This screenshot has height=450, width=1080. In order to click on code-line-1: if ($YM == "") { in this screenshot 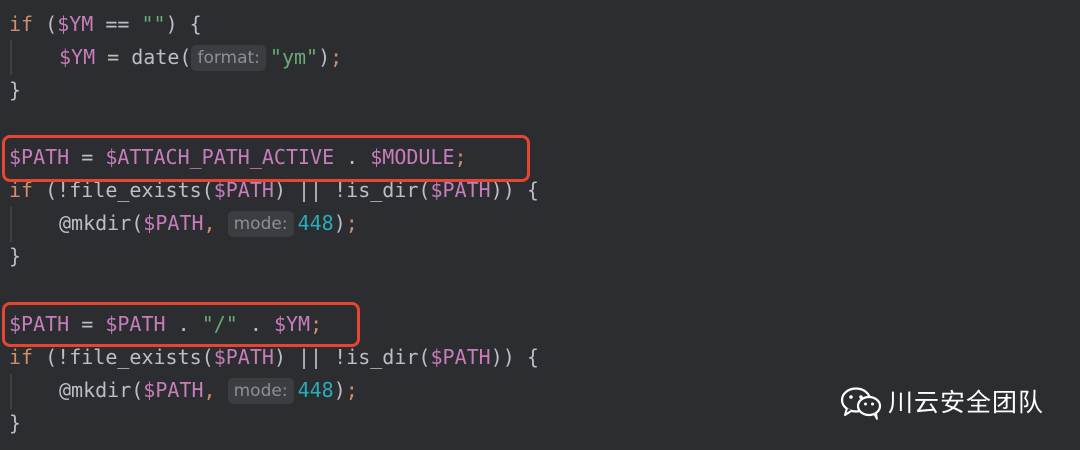, I will do `click(105, 24)`.